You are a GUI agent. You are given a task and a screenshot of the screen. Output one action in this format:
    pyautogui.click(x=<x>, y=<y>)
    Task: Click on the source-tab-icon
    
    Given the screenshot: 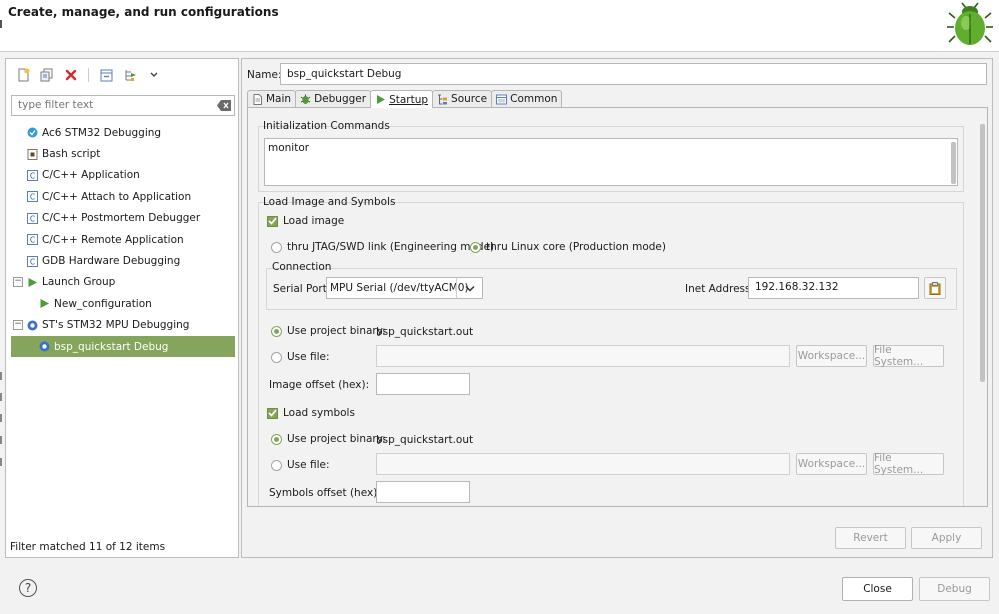 What is the action you would take?
    pyautogui.click(x=443, y=99)
    